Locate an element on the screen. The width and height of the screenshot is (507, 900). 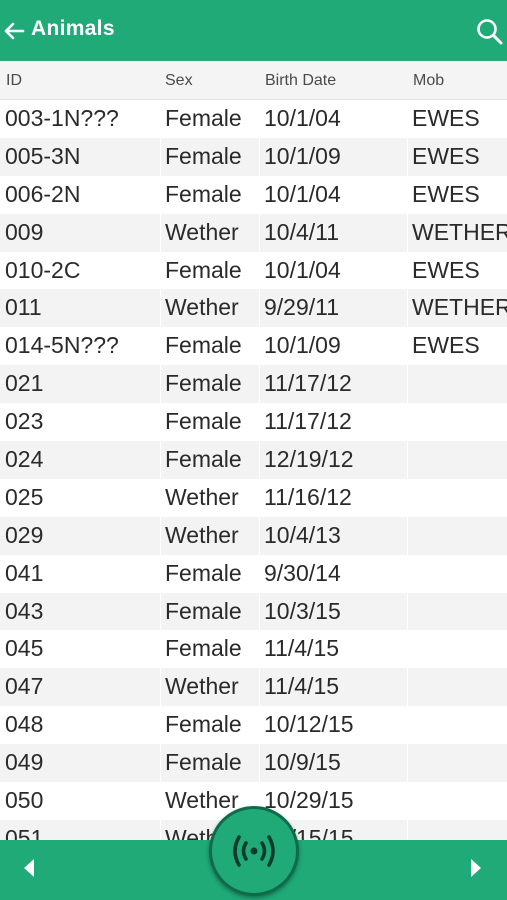
table-row: 005-3N Female 10/1/09 EWES is located at coordinates (253, 156).